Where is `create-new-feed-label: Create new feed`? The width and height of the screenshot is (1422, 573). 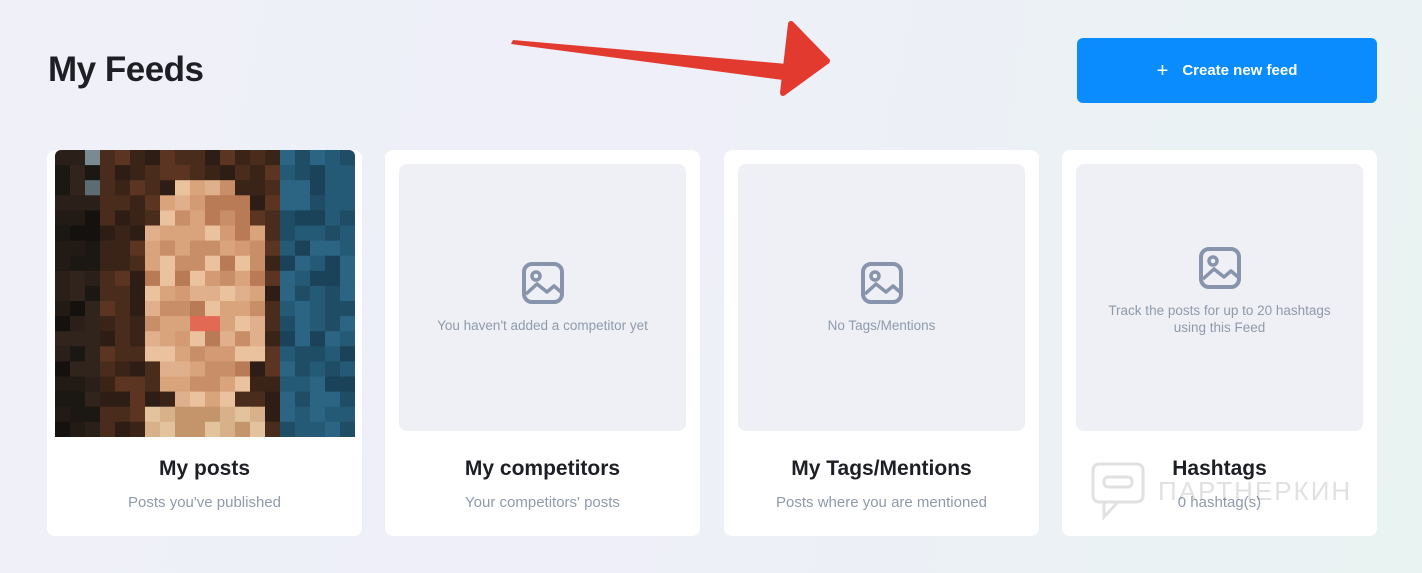 create-new-feed-label: Create new feed is located at coordinates (1240, 70).